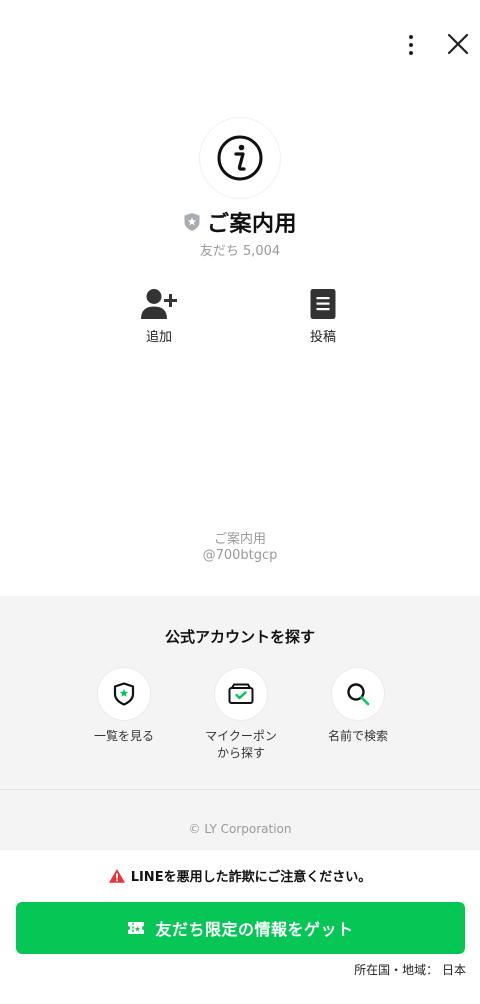 The image size is (480, 1004). Describe the element at coordinates (240, 829) in the screenshot. I see `copyright: © LY Corporation` at that location.